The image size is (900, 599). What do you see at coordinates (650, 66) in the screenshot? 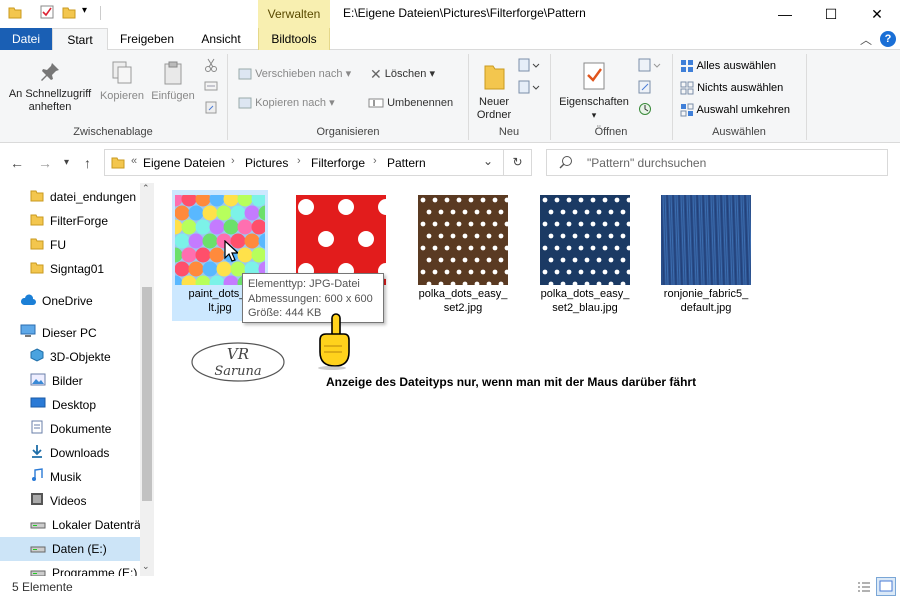
I see `open-icon` at bounding box center [650, 66].